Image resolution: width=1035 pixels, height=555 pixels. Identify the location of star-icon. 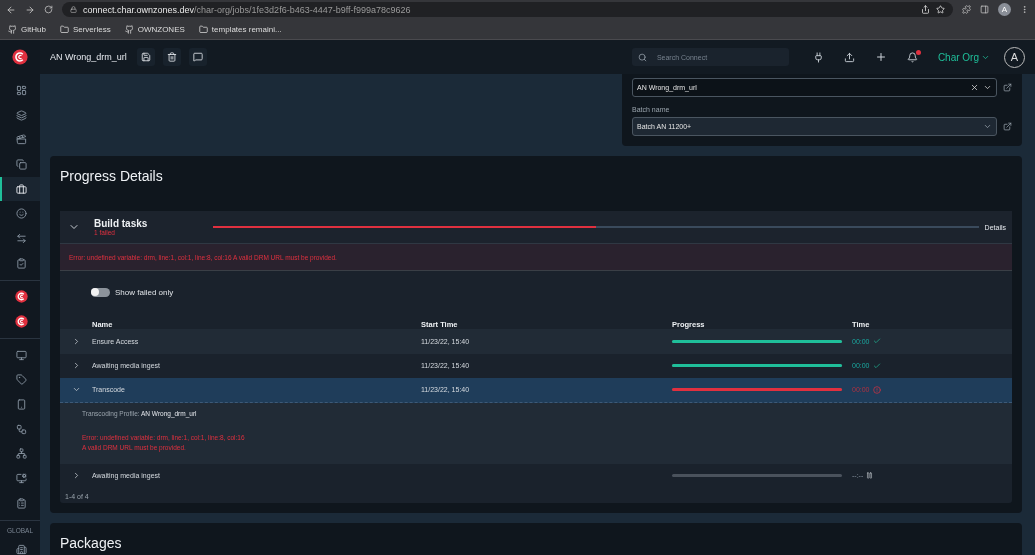
(940, 9).